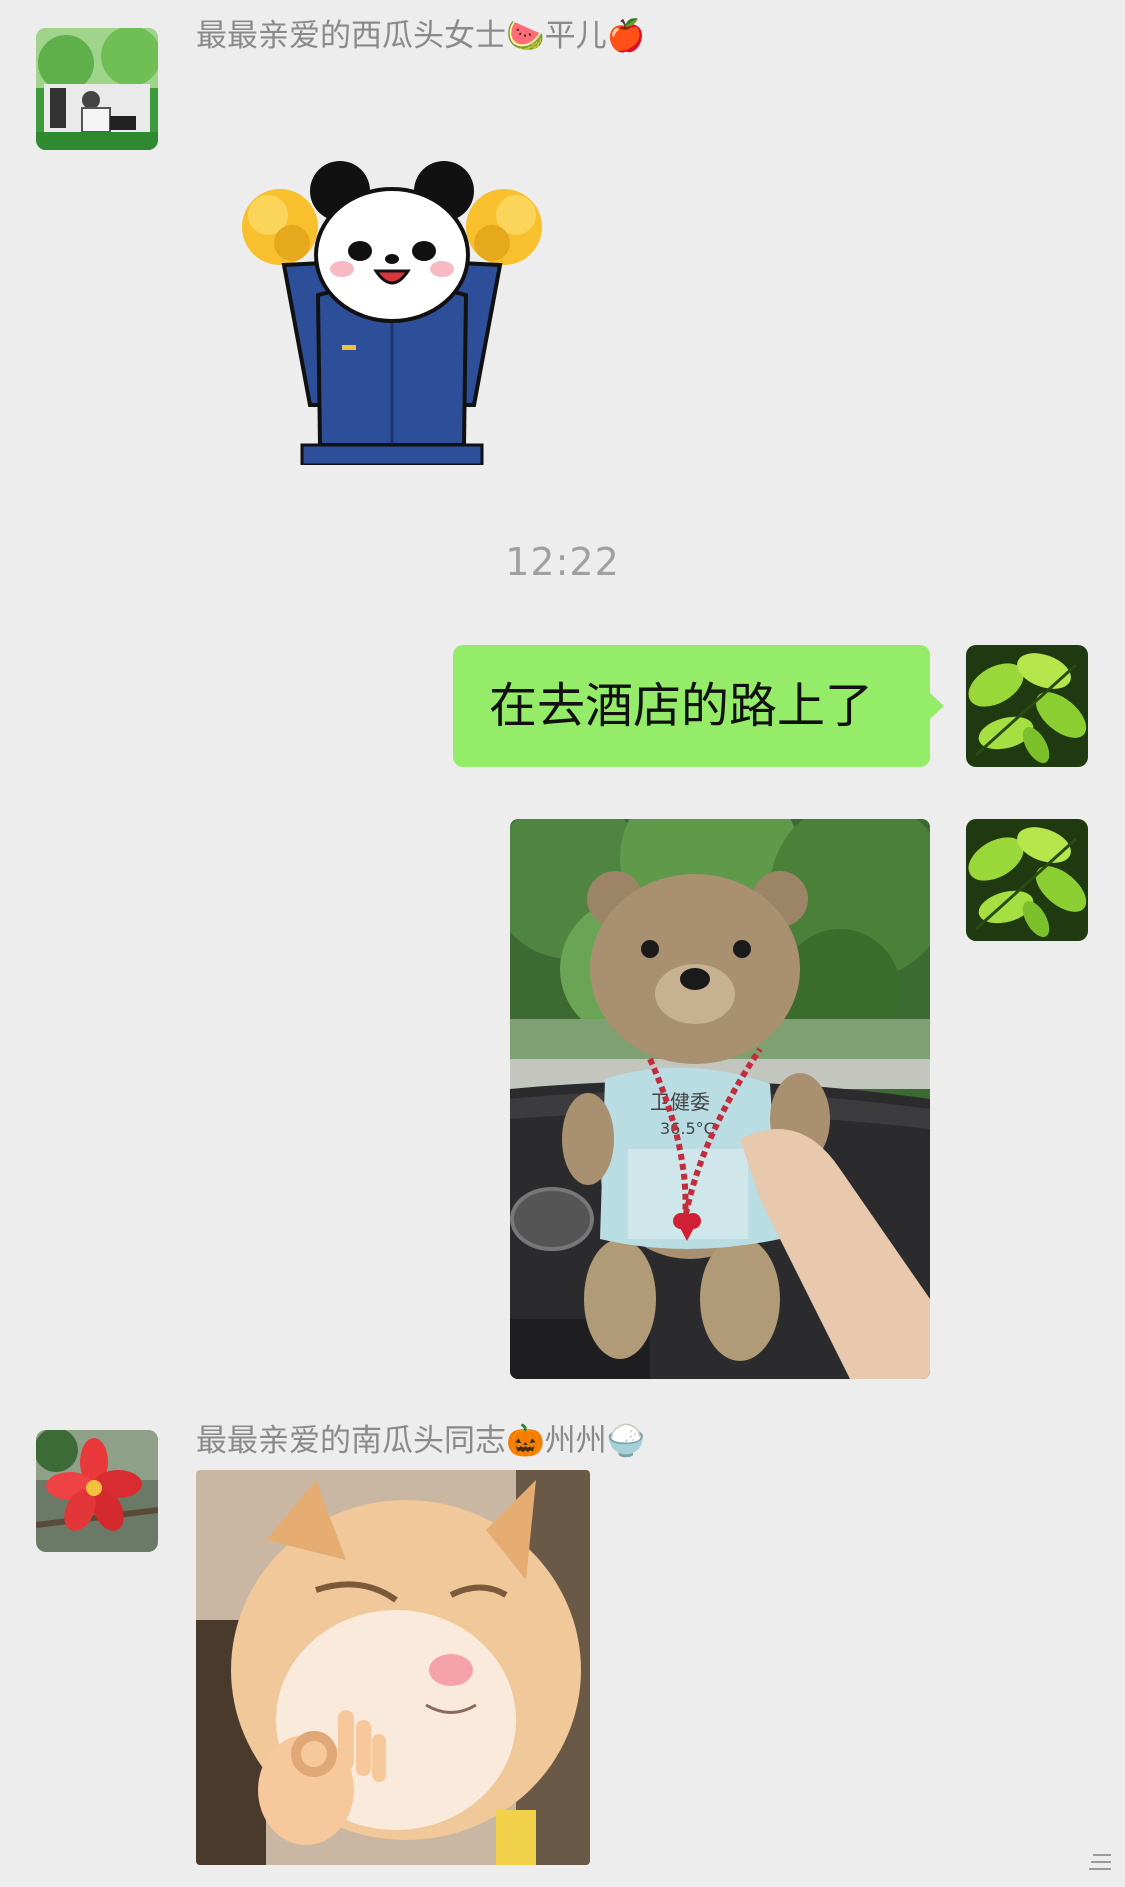 The width and height of the screenshot is (1125, 1887). Describe the element at coordinates (562, 562) in the screenshot. I see `message-timestamp: 12:22` at that location.